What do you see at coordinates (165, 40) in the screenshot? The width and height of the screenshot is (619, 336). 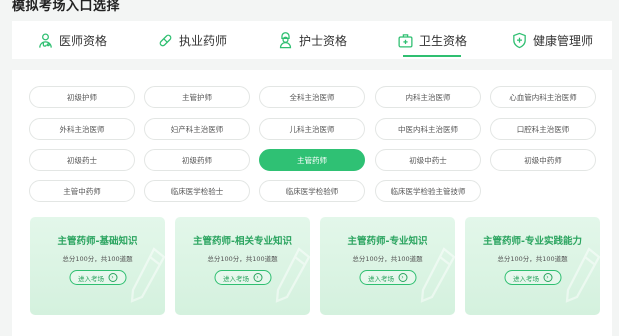 I see `pill-icon` at bounding box center [165, 40].